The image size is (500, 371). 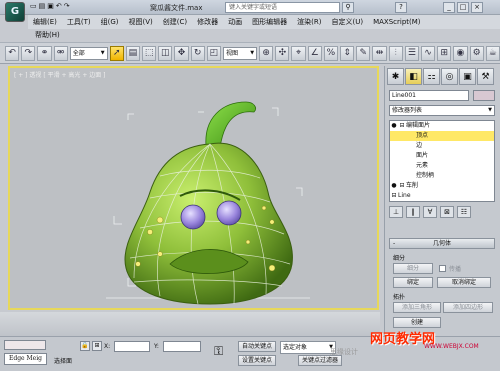 What do you see at coordinates (97, 346) in the screenshot?
I see `absolute-mode-icon: ⊞` at bounding box center [97, 346].